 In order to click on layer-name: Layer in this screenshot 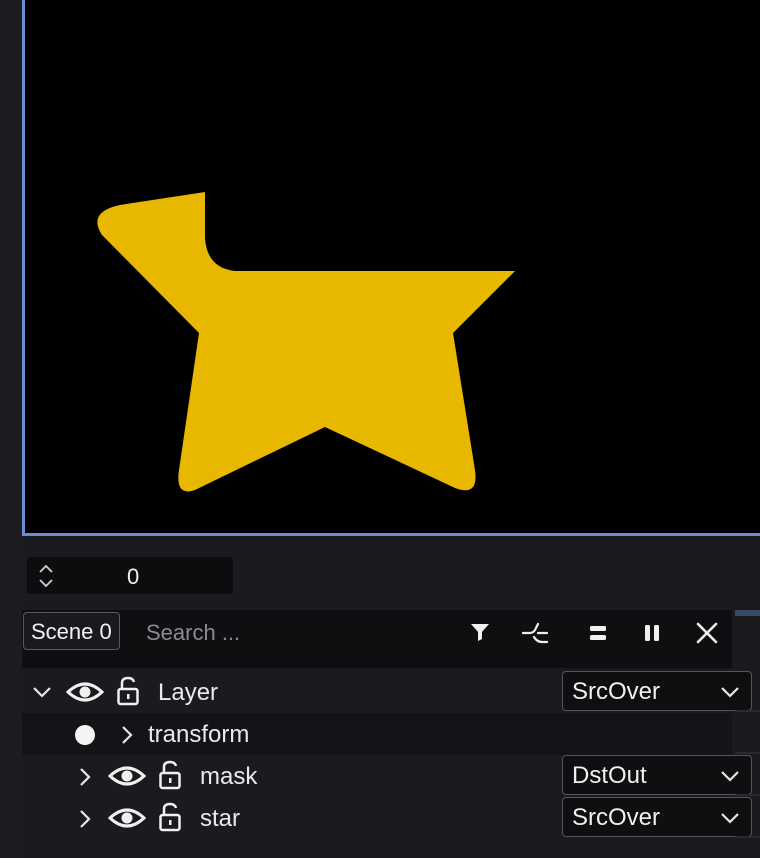, I will do `click(188, 692)`.